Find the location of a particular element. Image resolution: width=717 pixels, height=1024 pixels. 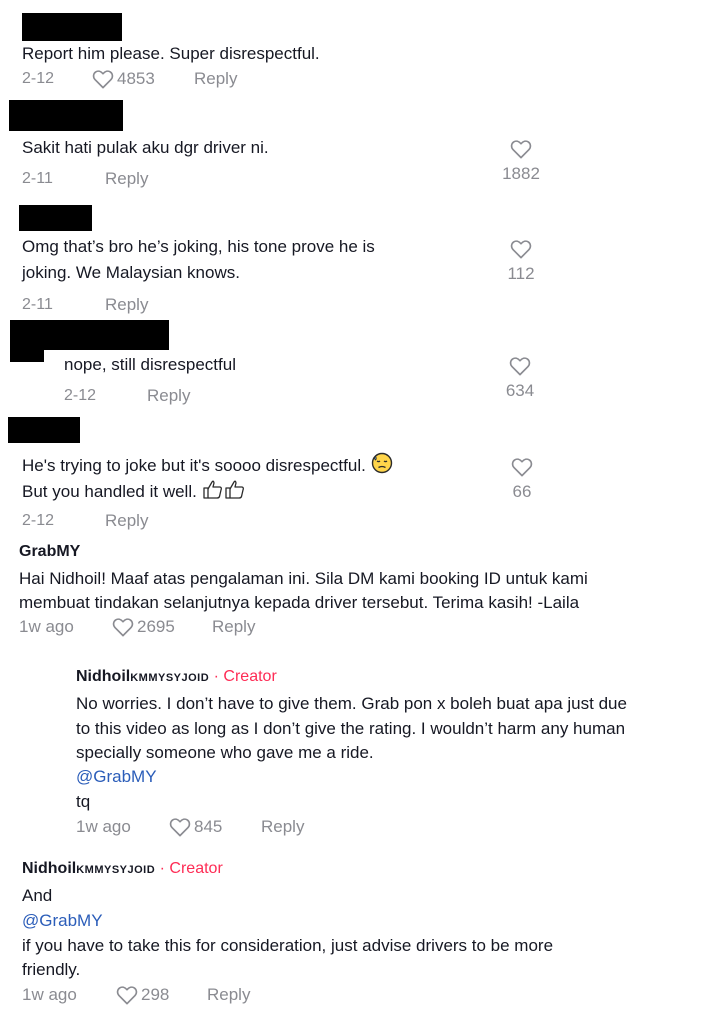

like-count: 298 is located at coordinates (155, 994).